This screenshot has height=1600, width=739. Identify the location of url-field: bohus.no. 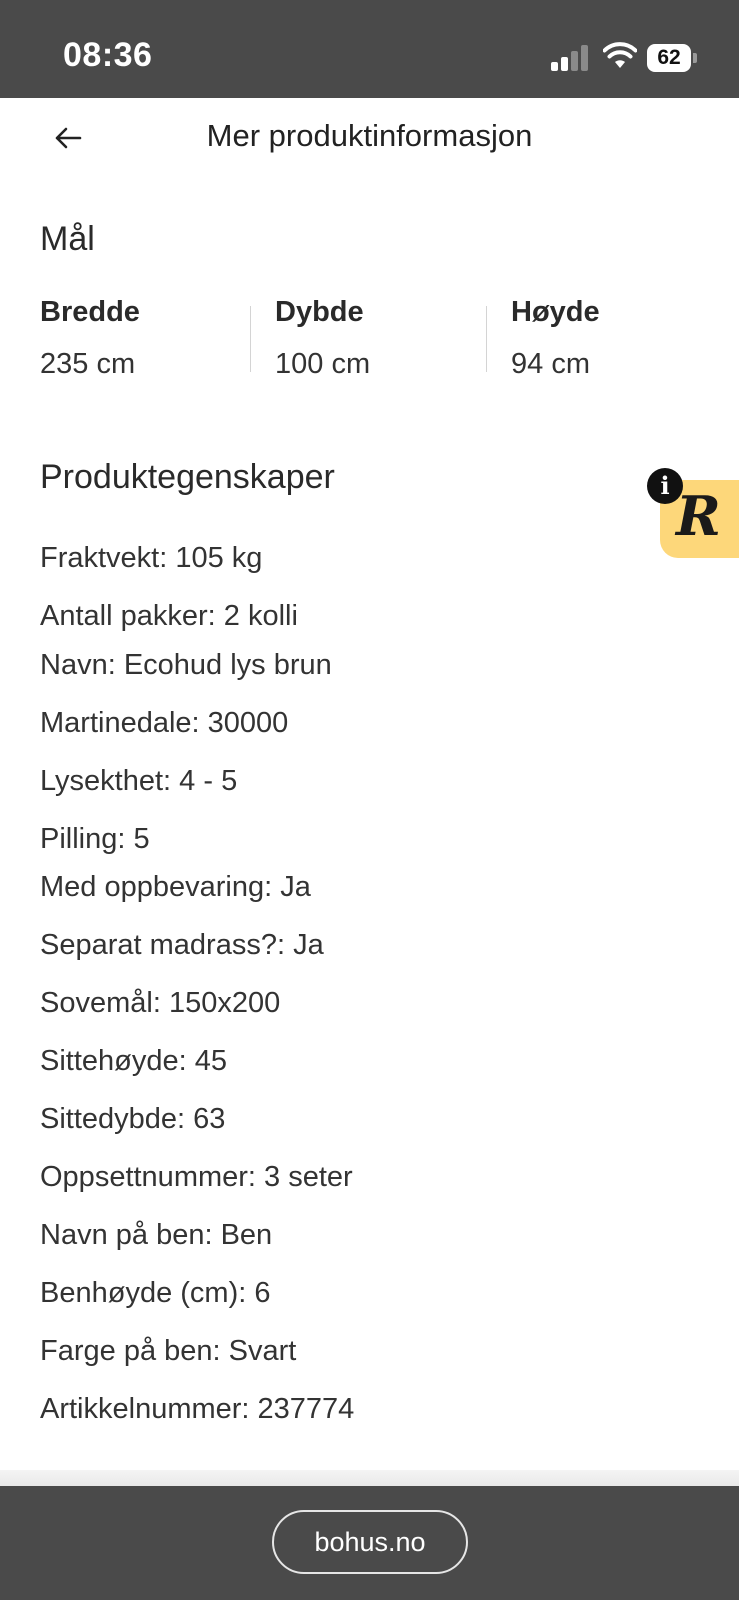
(370, 1542).